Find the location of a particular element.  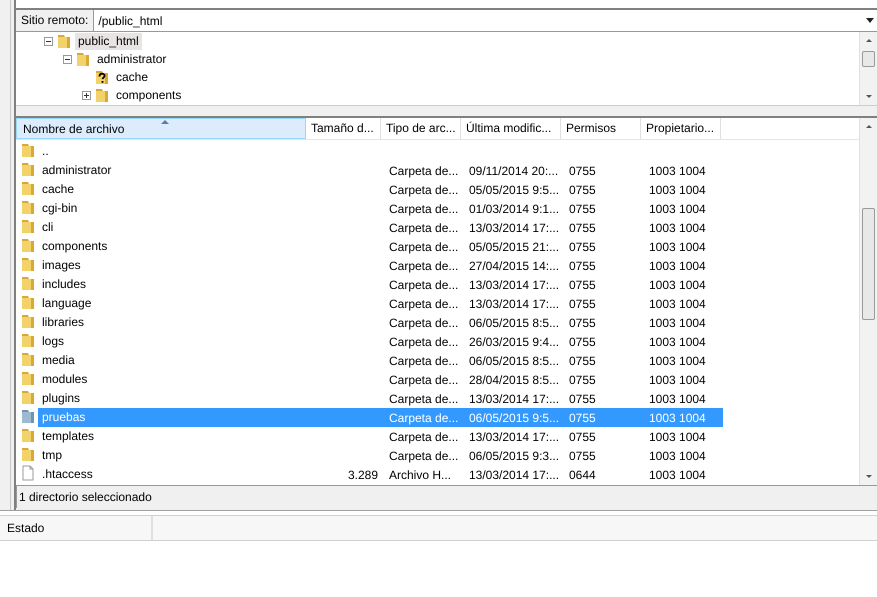

tree-item: components is located at coordinates (148, 95).